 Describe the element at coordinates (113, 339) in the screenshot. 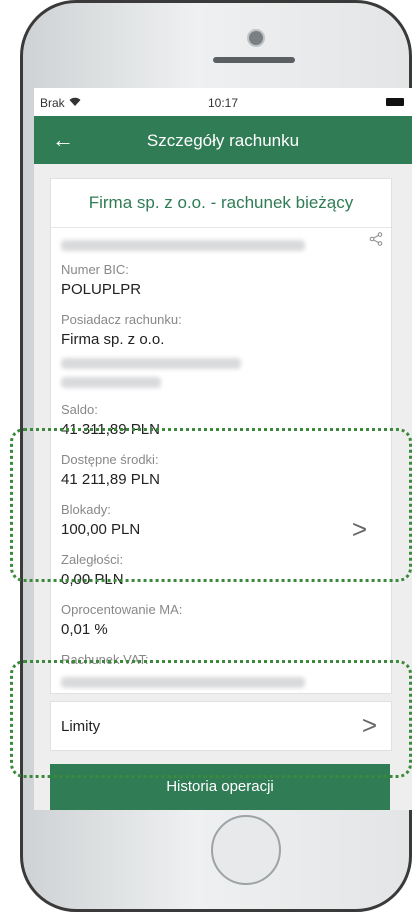

I see `owner-value: Firma sp. z o.o.` at that location.